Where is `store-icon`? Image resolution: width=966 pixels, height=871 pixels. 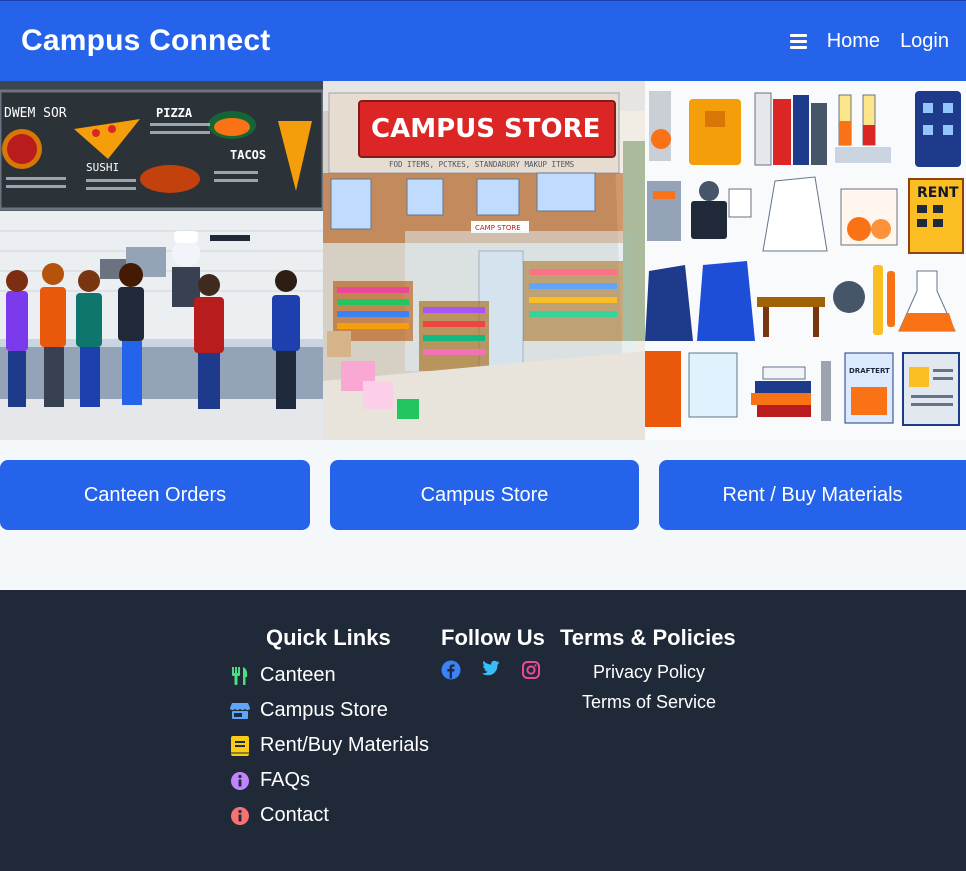 store-icon is located at coordinates (240, 711).